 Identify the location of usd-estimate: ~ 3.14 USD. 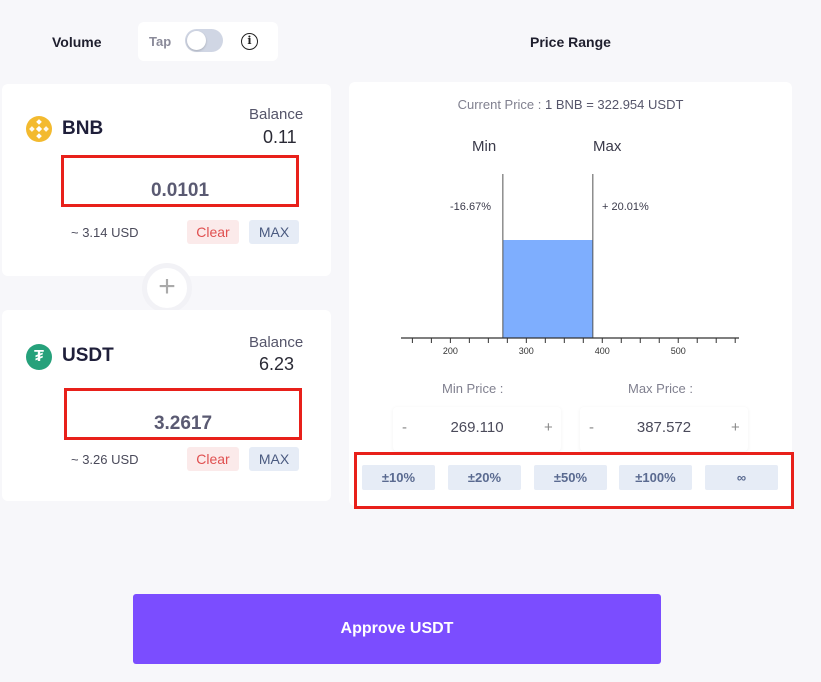
(105, 232).